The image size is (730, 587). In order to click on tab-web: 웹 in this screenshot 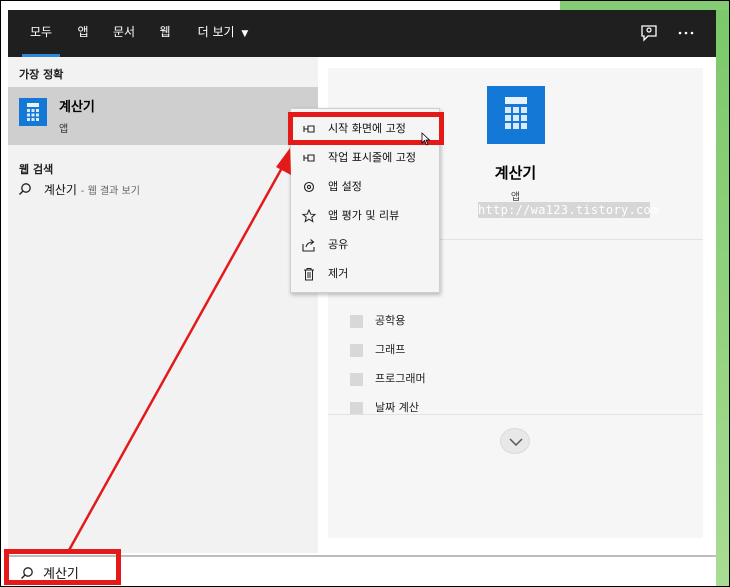, I will do `click(165, 33)`.